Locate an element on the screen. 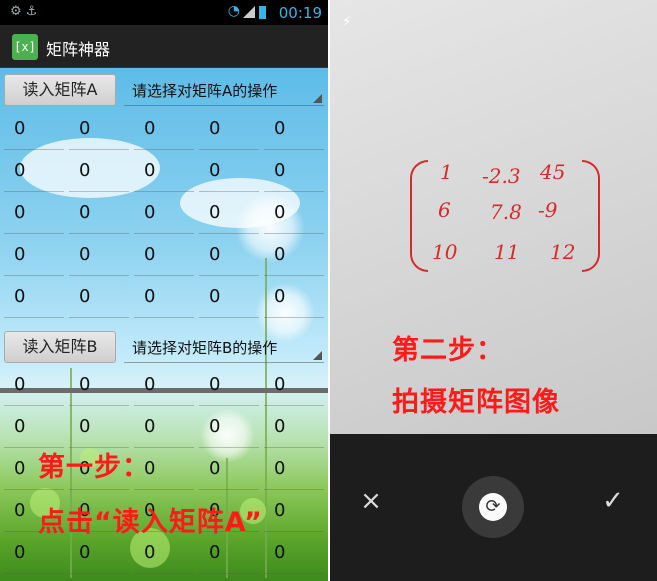 Image resolution: width=657 pixels, height=581 pixels. retake-icon: ⟳ is located at coordinates (493, 507).